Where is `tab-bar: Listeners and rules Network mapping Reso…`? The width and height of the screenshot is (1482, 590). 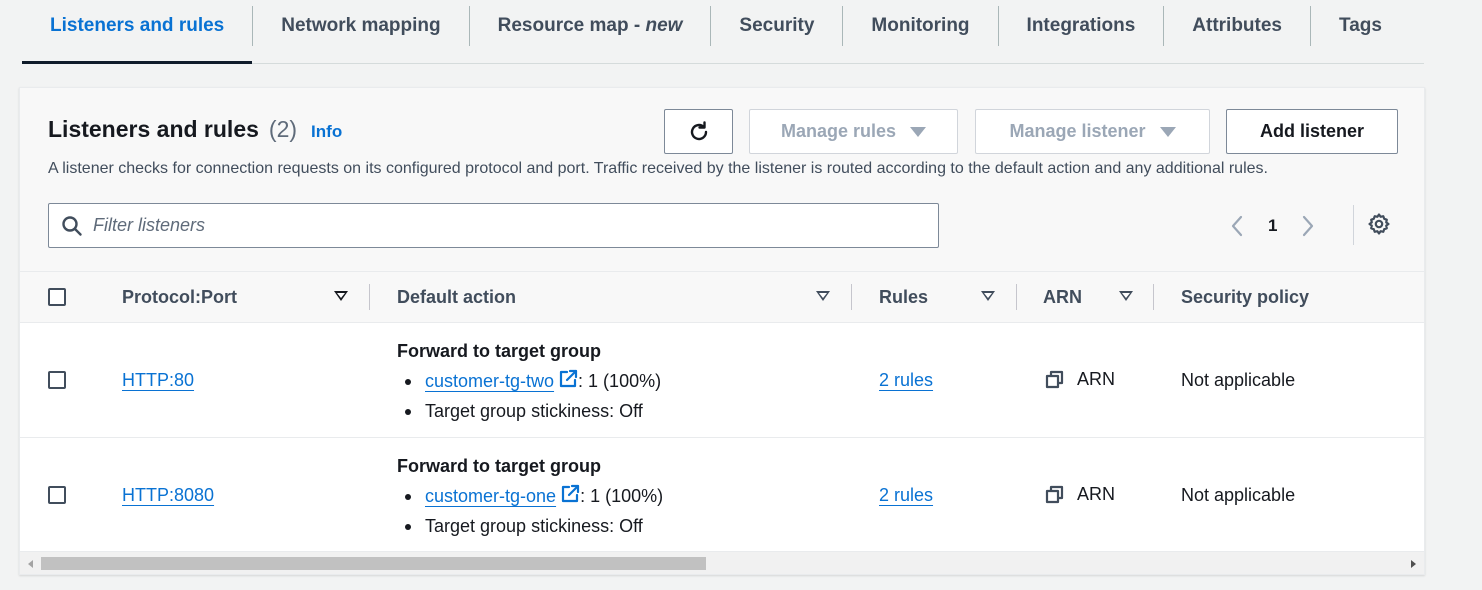 tab-bar: Listeners and rules Network mapping Reso… is located at coordinates (723, 32).